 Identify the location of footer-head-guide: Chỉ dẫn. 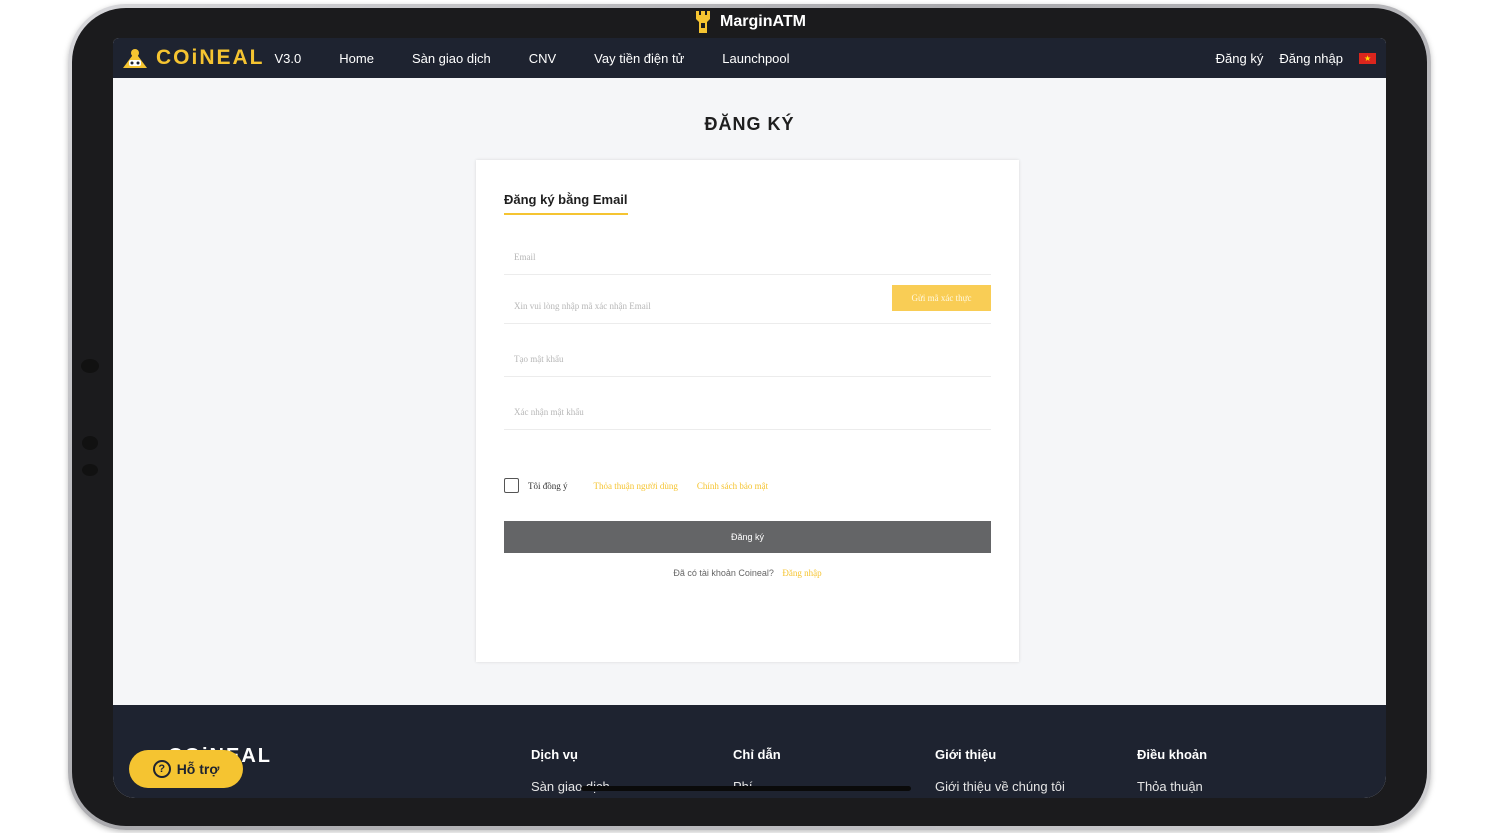
(757, 754).